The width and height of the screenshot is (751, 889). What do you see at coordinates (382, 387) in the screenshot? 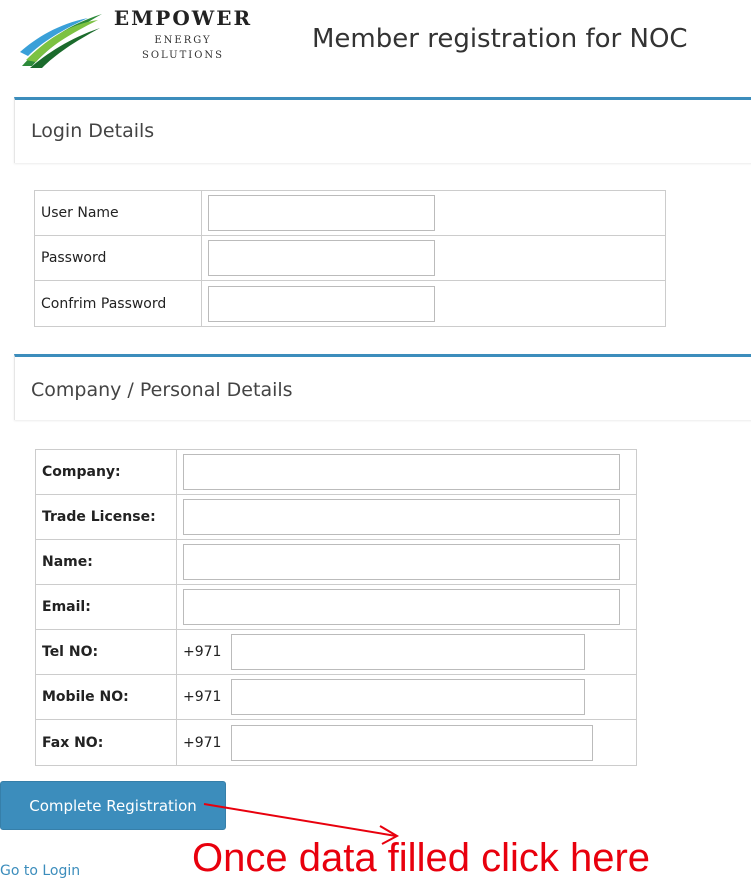
I see `company-details-panel: Company / Personal Details` at bounding box center [382, 387].